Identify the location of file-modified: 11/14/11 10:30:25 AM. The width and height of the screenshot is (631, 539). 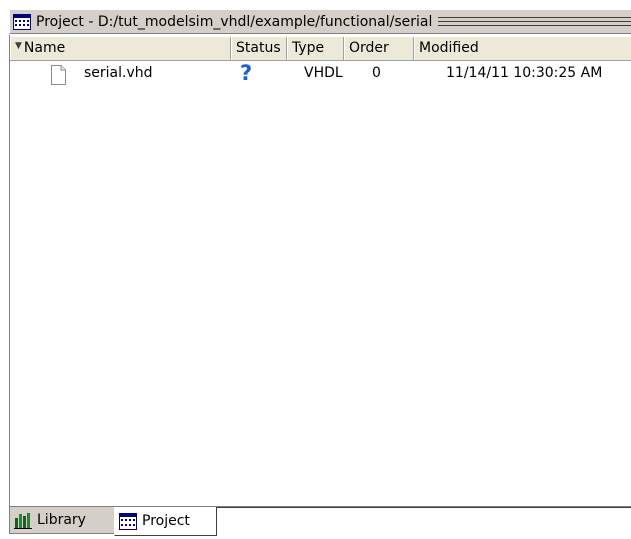
(524, 73).